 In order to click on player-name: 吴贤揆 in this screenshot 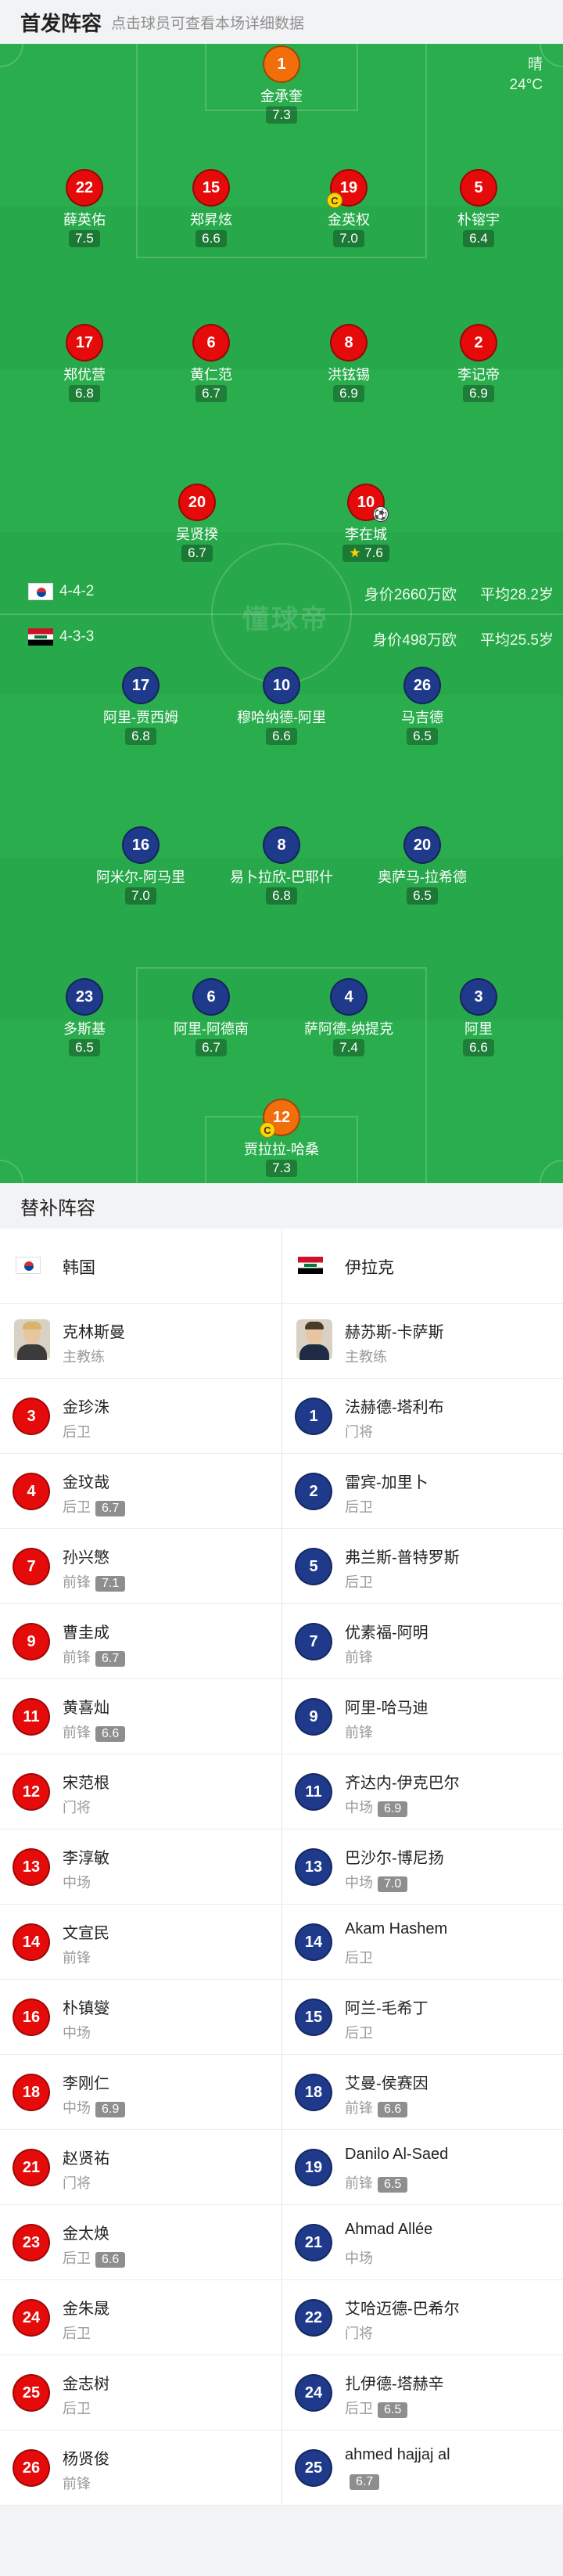, I will do `click(197, 534)`.